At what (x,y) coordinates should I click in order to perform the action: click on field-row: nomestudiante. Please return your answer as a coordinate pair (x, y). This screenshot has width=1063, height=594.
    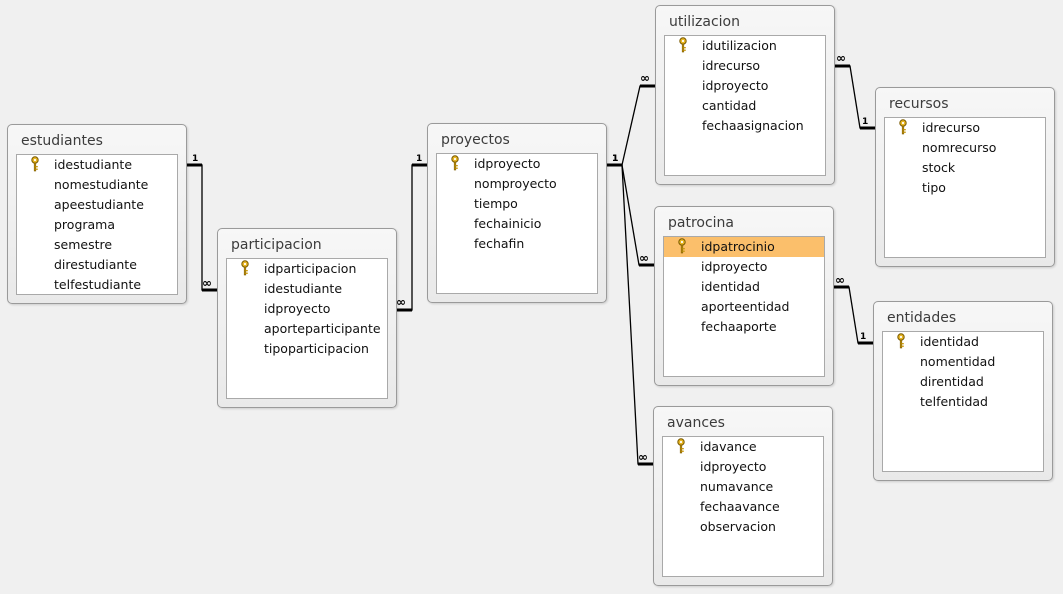
    Looking at the image, I should click on (97, 185).